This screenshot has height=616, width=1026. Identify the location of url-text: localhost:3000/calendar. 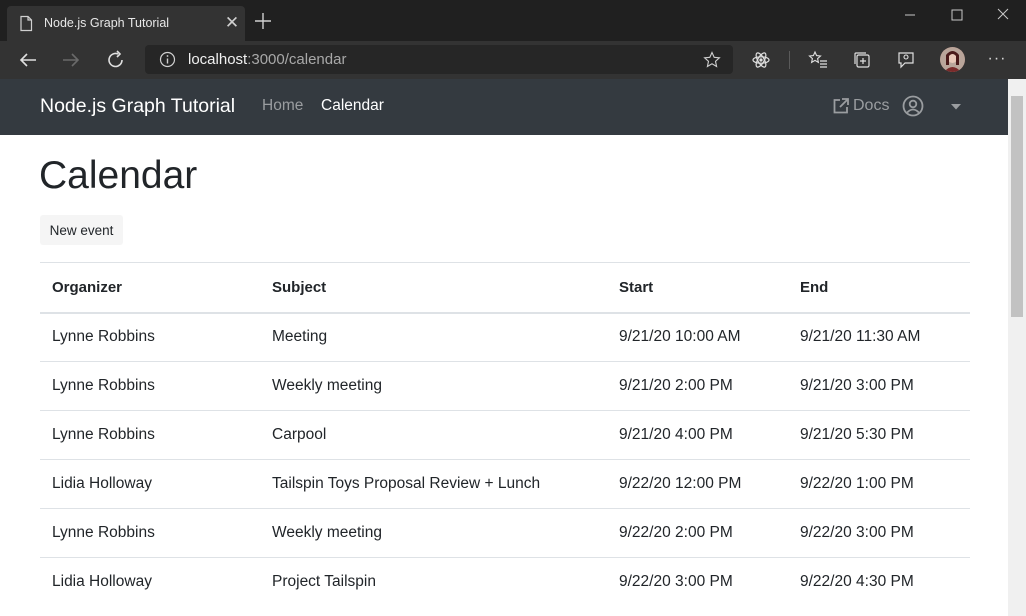
(267, 59).